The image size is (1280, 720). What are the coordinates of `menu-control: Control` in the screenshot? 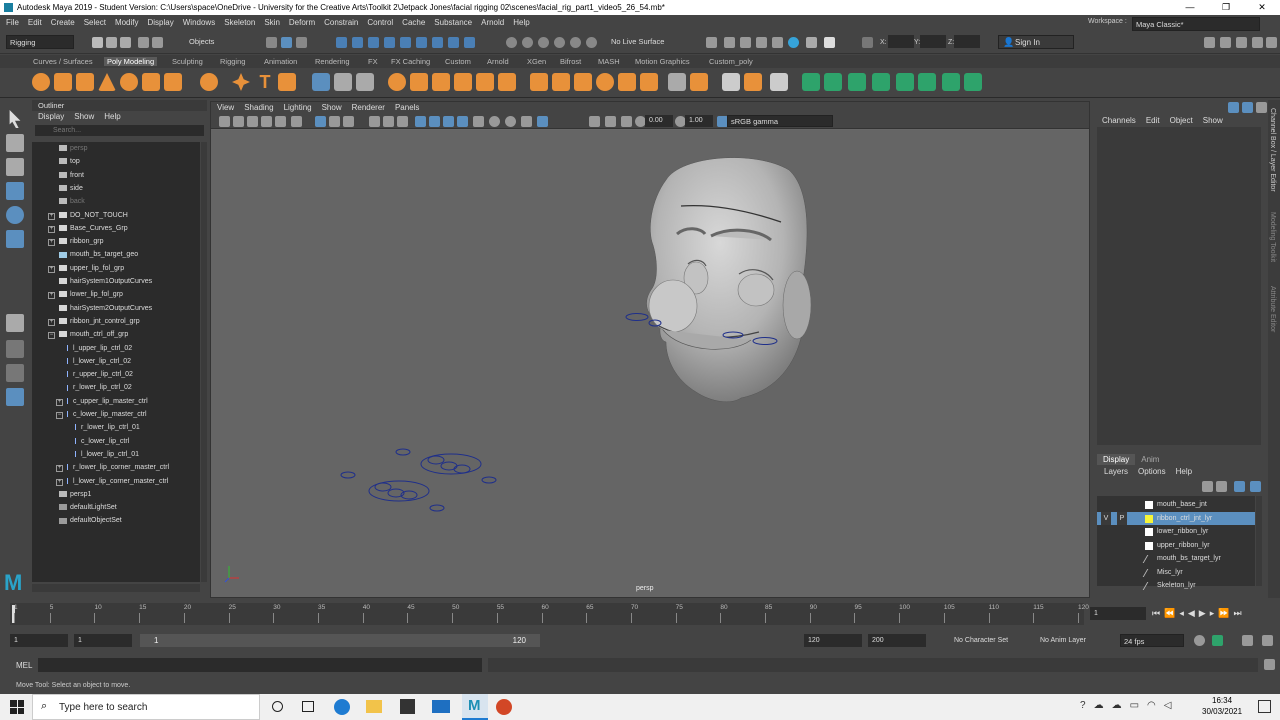 It's located at (380, 22).